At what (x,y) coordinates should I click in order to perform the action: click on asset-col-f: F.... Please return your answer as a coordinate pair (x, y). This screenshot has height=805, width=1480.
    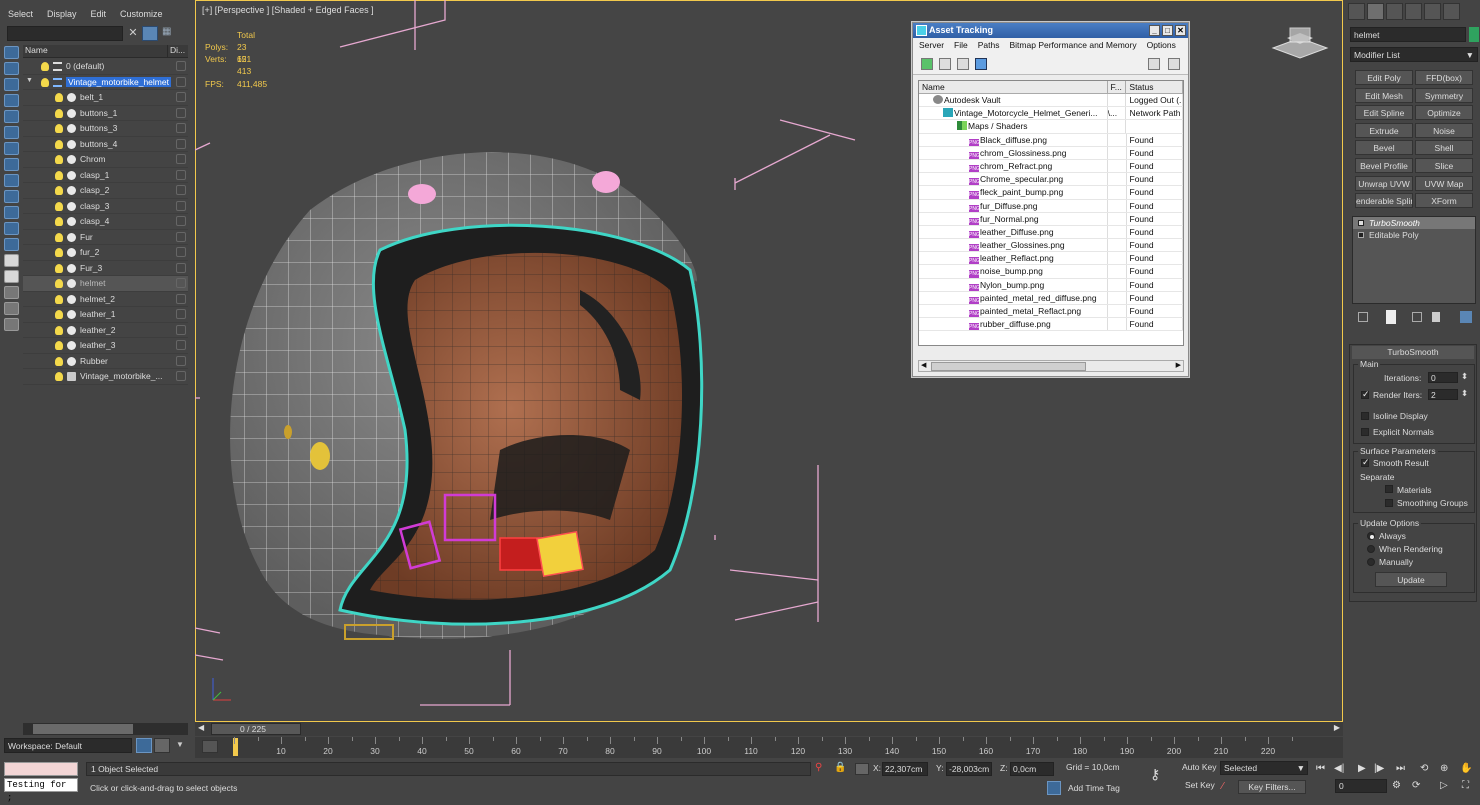
    Looking at the image, I should click on (1117, 87).